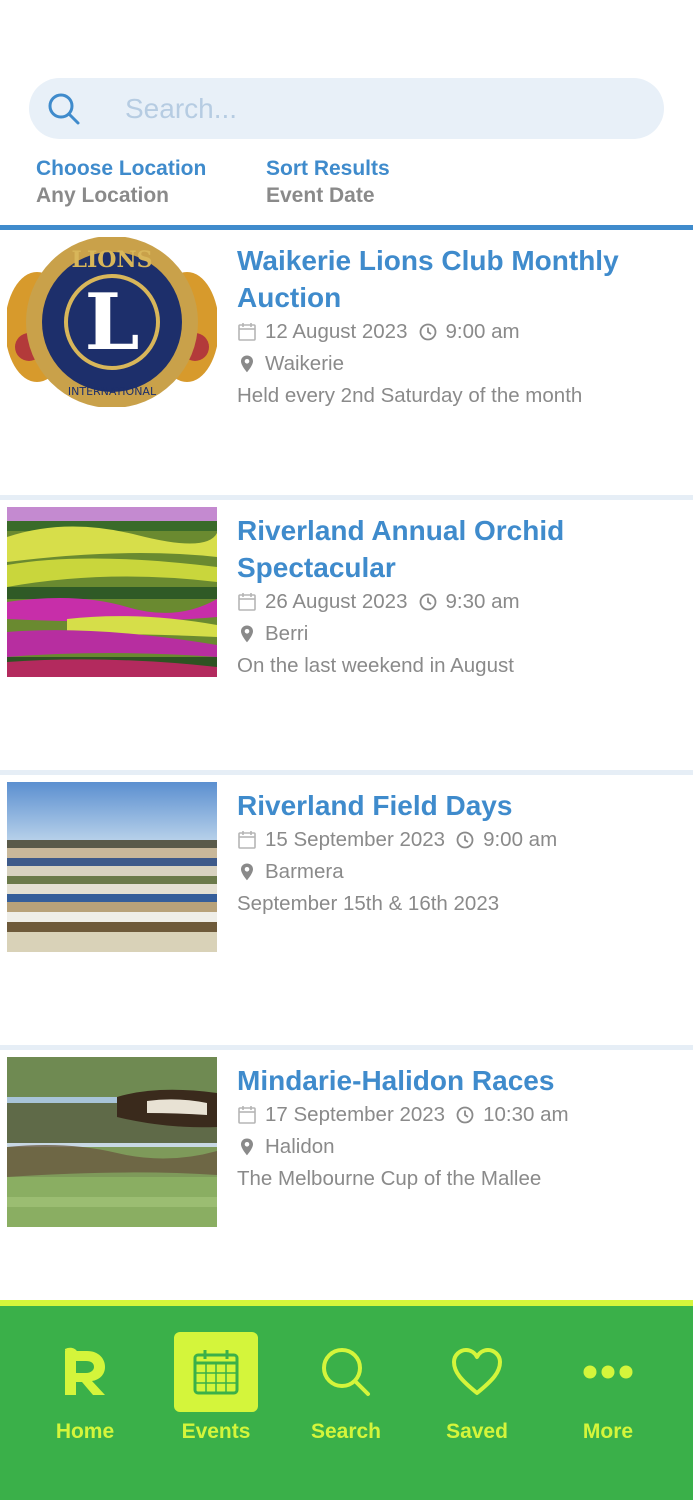 This screenshot has height=1500, width=693. I want to click on tab-events: Events, so click(216, 1386).